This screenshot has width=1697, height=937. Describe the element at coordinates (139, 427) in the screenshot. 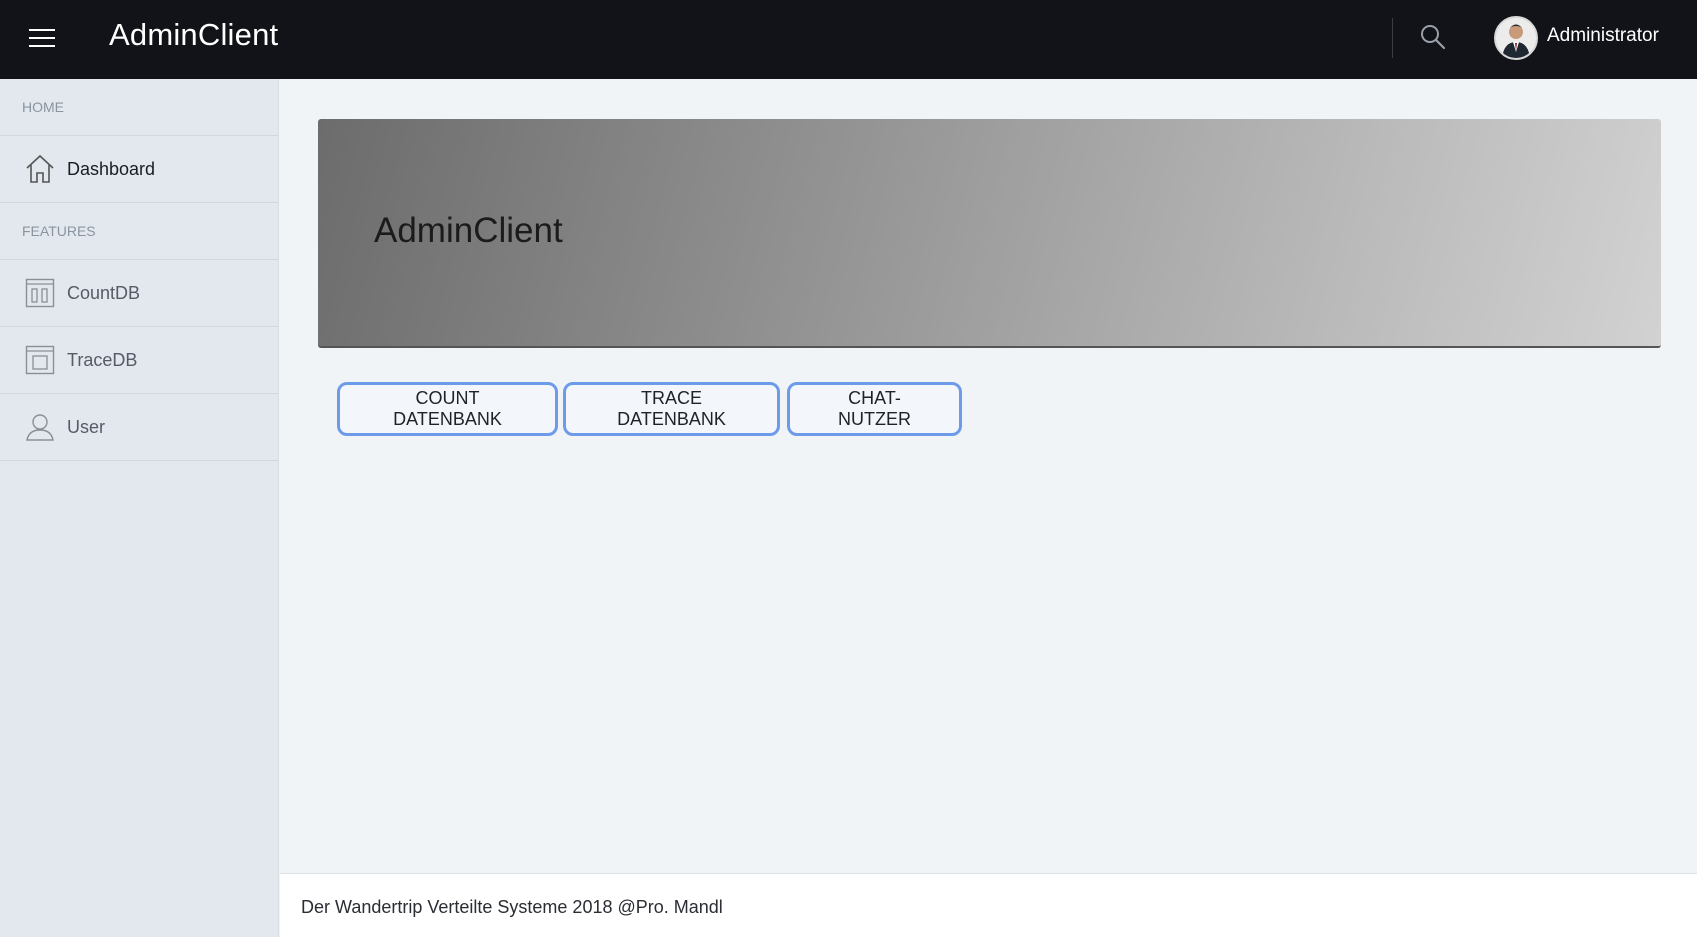

I see `sidebar-item-user: User` at that location.